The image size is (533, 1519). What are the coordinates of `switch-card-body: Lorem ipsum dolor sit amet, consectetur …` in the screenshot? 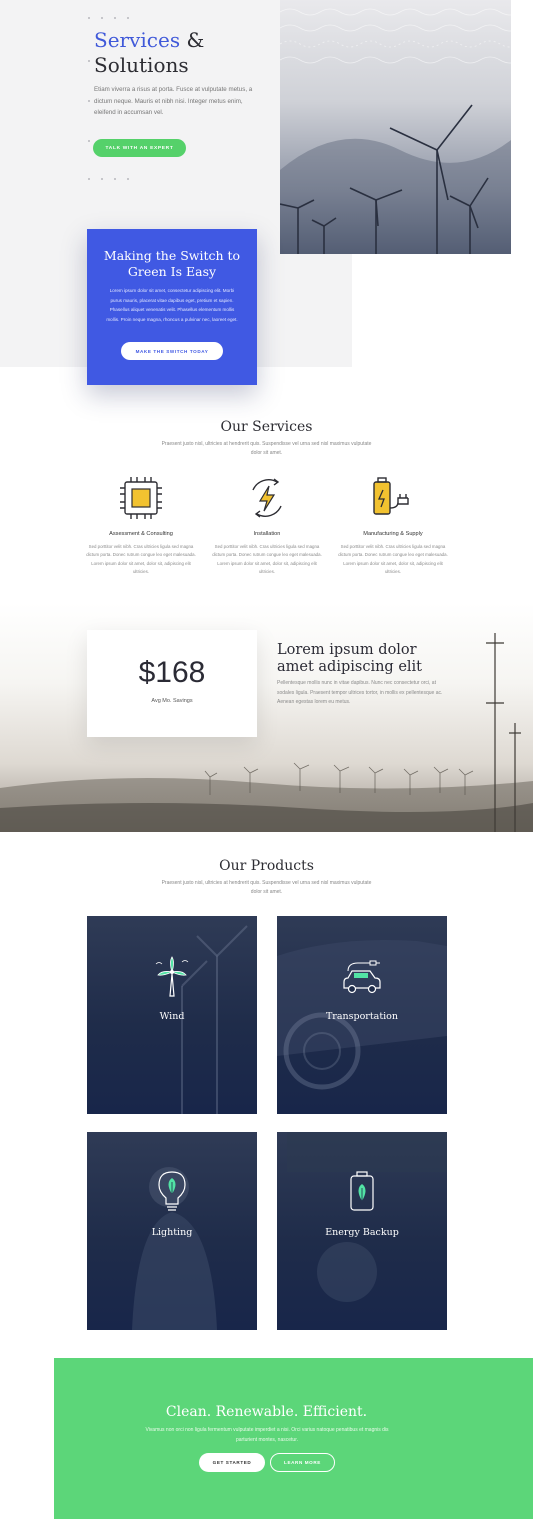 It's located at (172, 305).